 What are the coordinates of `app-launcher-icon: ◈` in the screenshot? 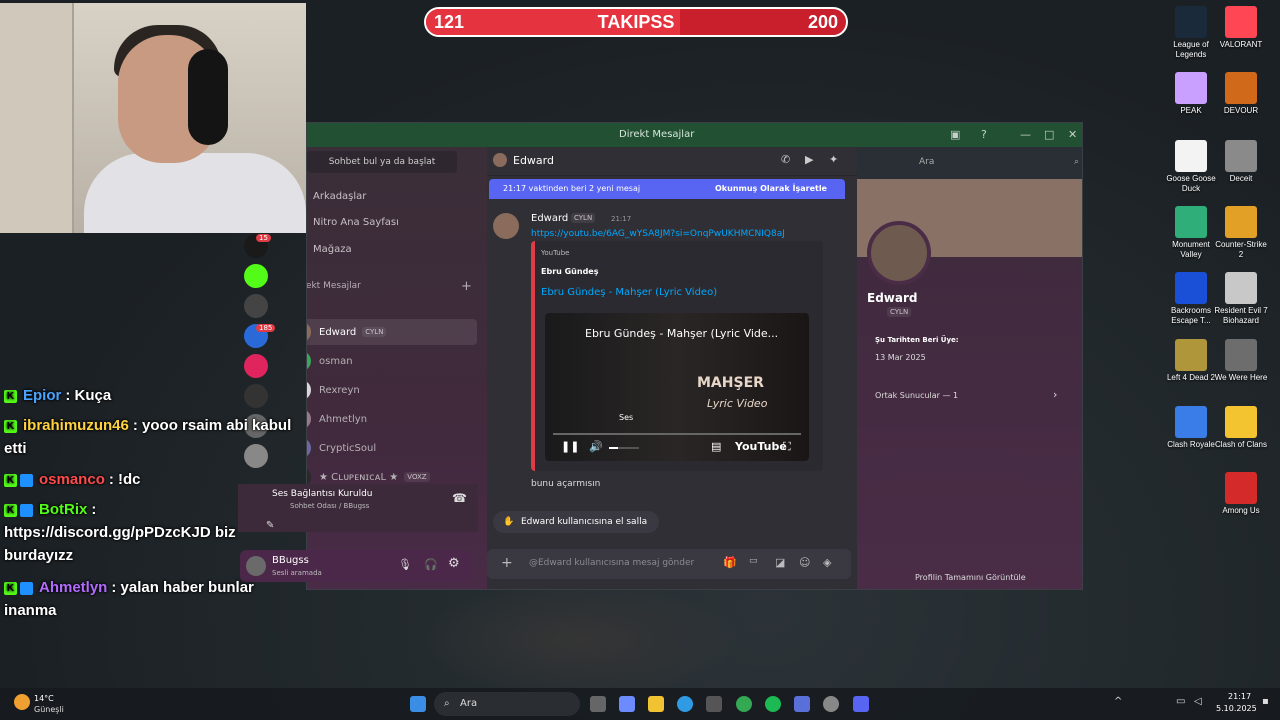 It's located at (827, 562).